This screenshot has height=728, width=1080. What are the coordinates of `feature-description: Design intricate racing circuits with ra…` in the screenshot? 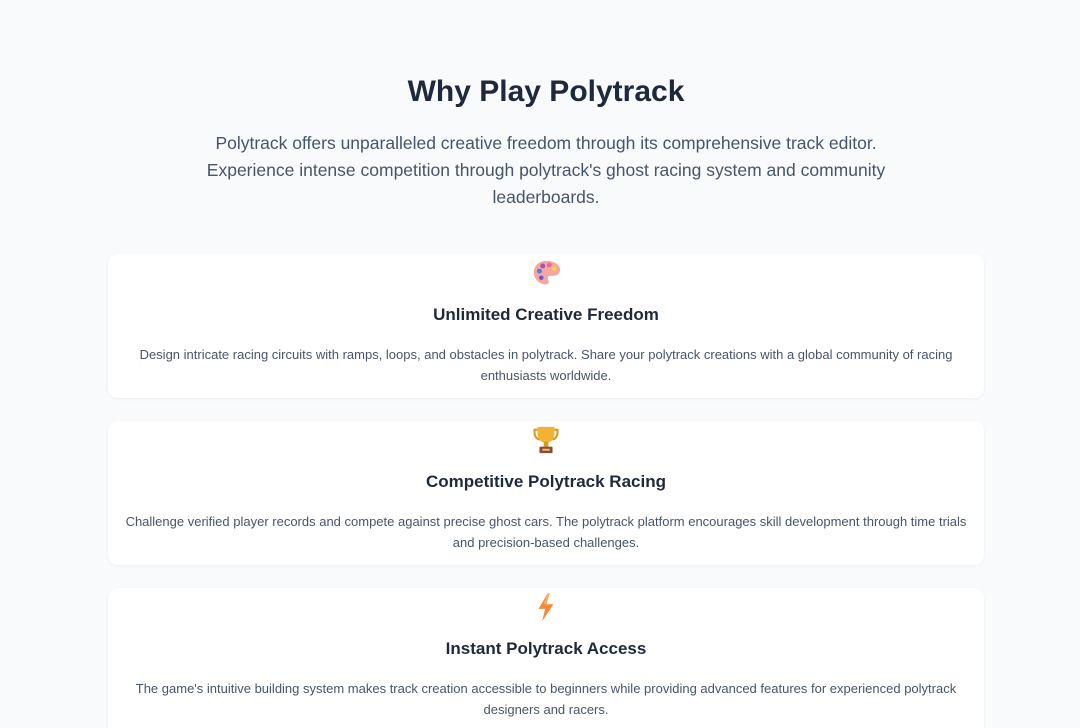 It's located at (546, 365).